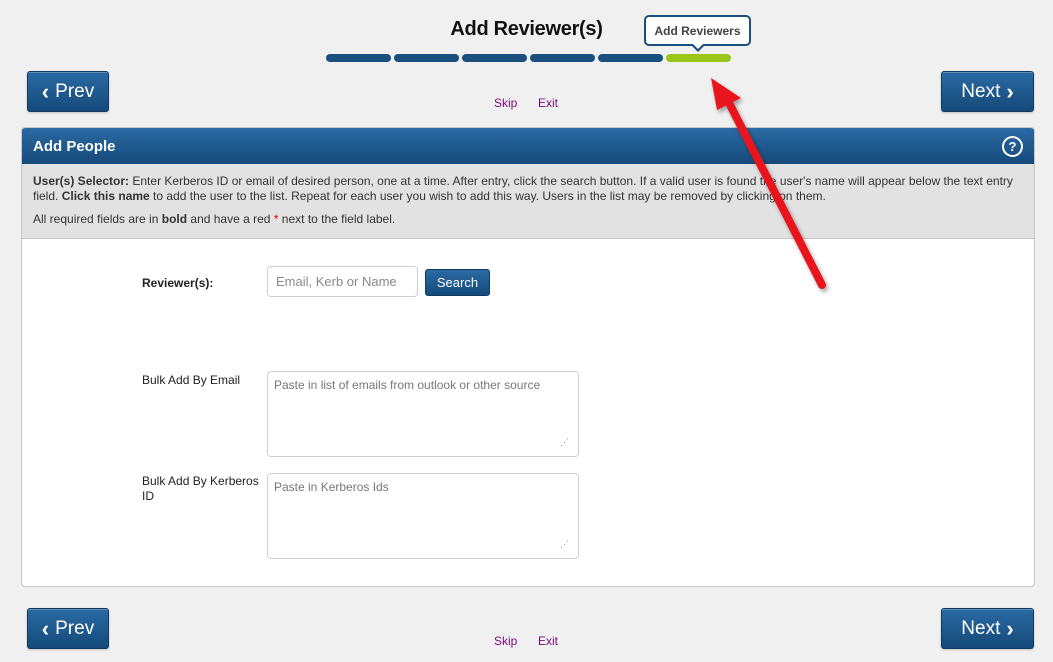 The height and width of the screenshot is (662, 1053). I want to click on required-text: and have a red, so click(230, 219).